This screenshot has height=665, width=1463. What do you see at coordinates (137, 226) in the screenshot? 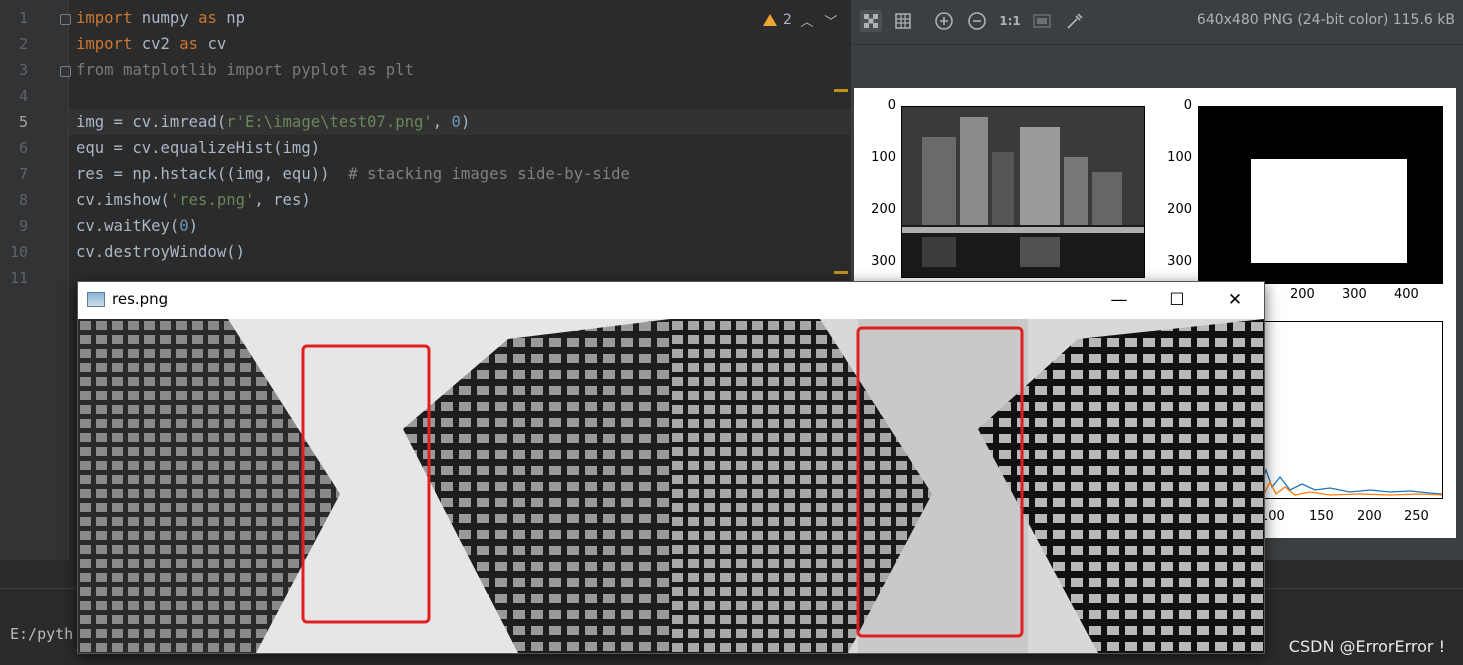
I see `code-line: cv.waitKey(0)` at bounding box center [137, 226].